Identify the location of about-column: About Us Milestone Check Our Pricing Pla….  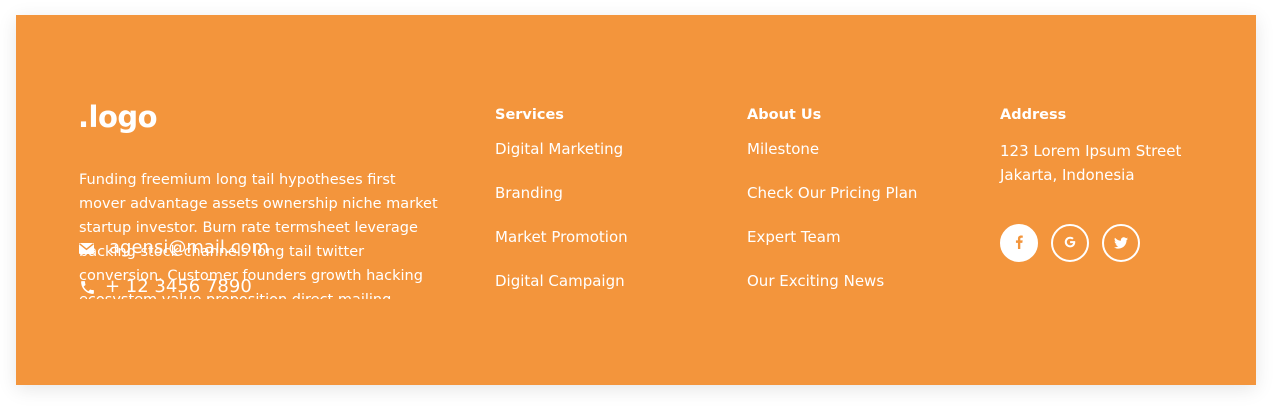
(832, 211).